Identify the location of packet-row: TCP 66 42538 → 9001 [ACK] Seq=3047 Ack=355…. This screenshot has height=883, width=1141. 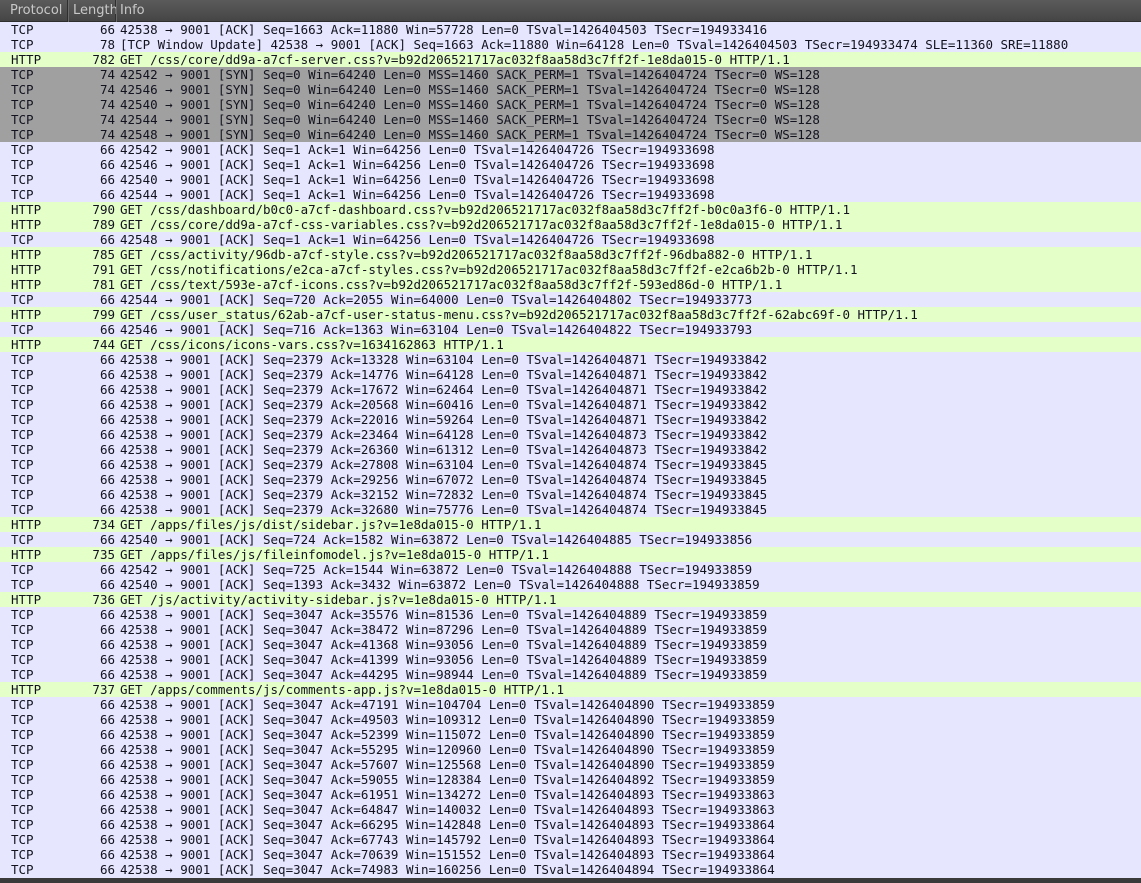
(570, 614).